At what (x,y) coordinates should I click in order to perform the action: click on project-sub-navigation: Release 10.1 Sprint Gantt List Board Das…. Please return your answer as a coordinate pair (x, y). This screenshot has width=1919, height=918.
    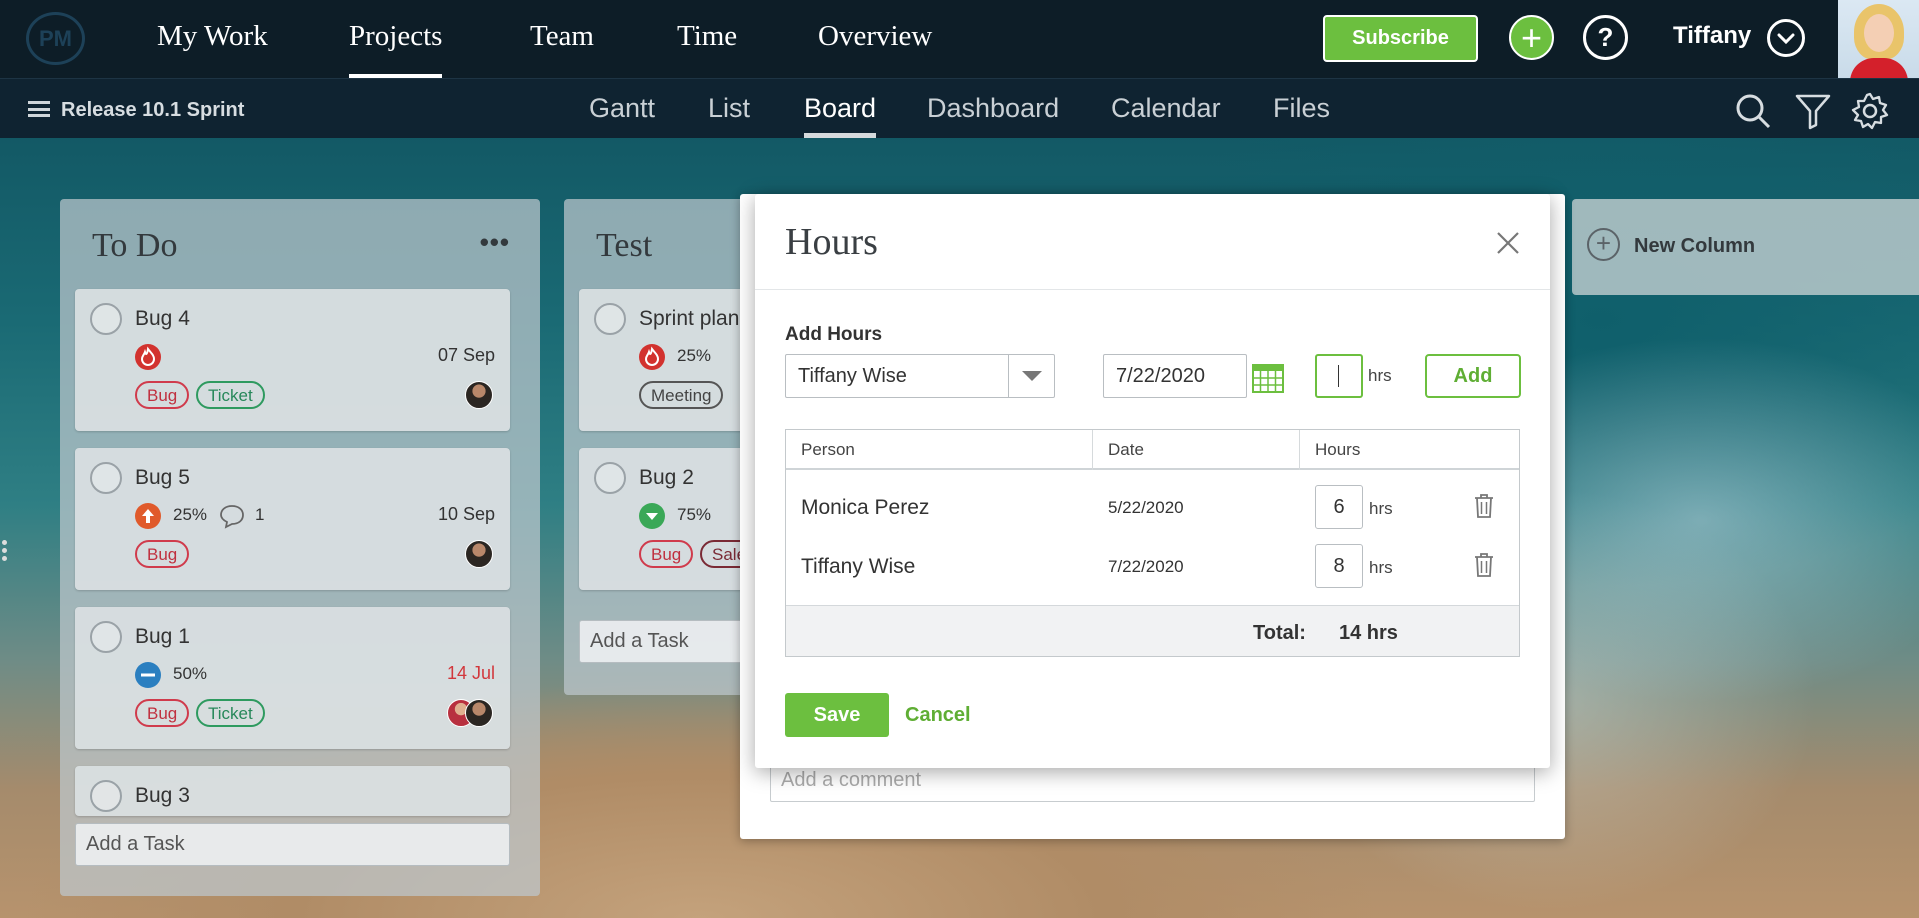
    Looking at the image, I should click on (959, 108).